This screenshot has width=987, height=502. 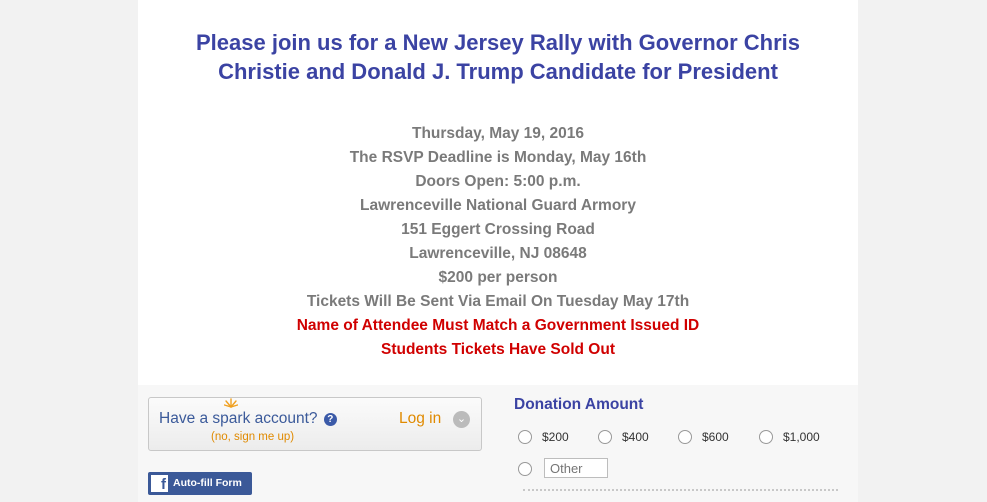 What do you see at coordinates (231, 403) in the screenshot?
I see `spark-burst-icon` at bounding box center [231, 403].